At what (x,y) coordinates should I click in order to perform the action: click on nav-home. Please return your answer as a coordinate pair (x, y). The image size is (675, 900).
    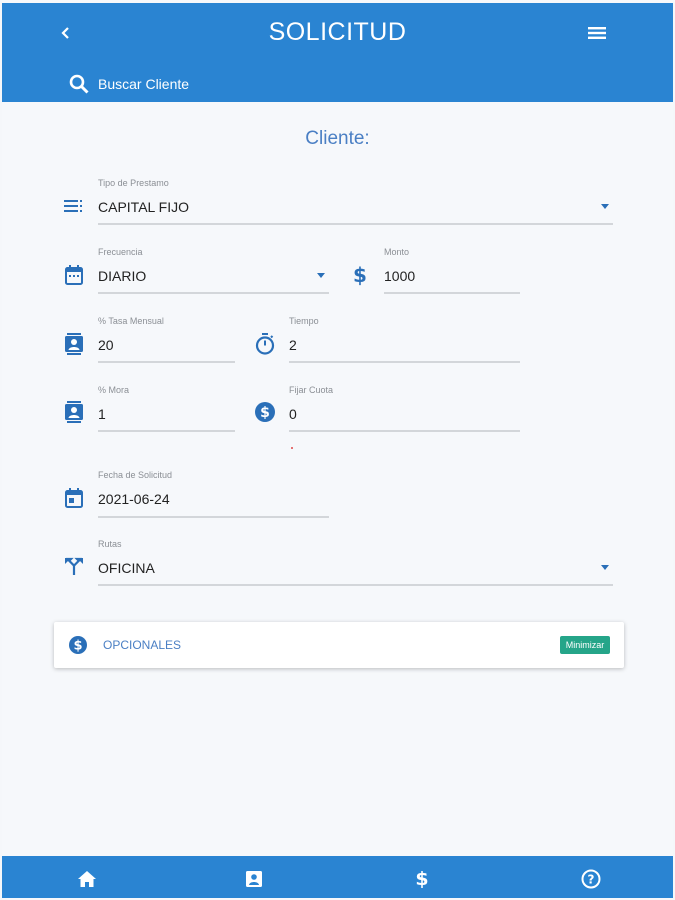
    Looking at the image, I should click on (87, 879).